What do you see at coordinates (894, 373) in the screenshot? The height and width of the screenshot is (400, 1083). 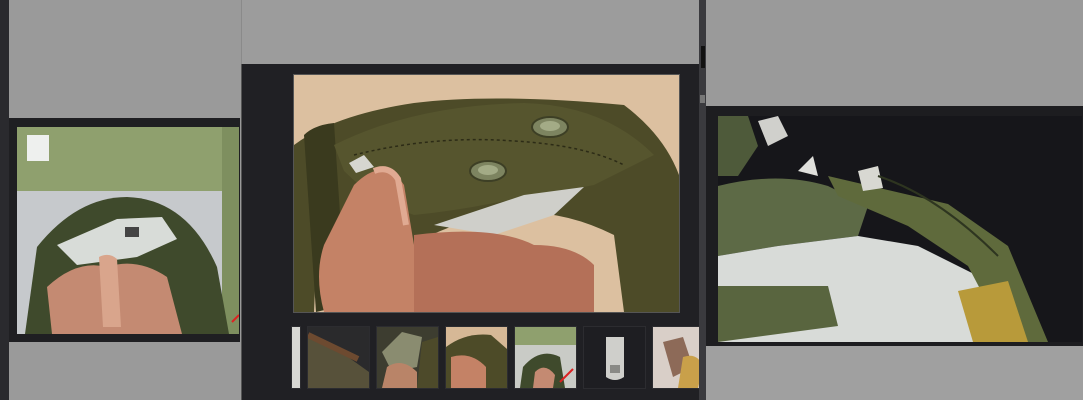 I see `right-window-bottom-area` at bounding box center [894, 373].